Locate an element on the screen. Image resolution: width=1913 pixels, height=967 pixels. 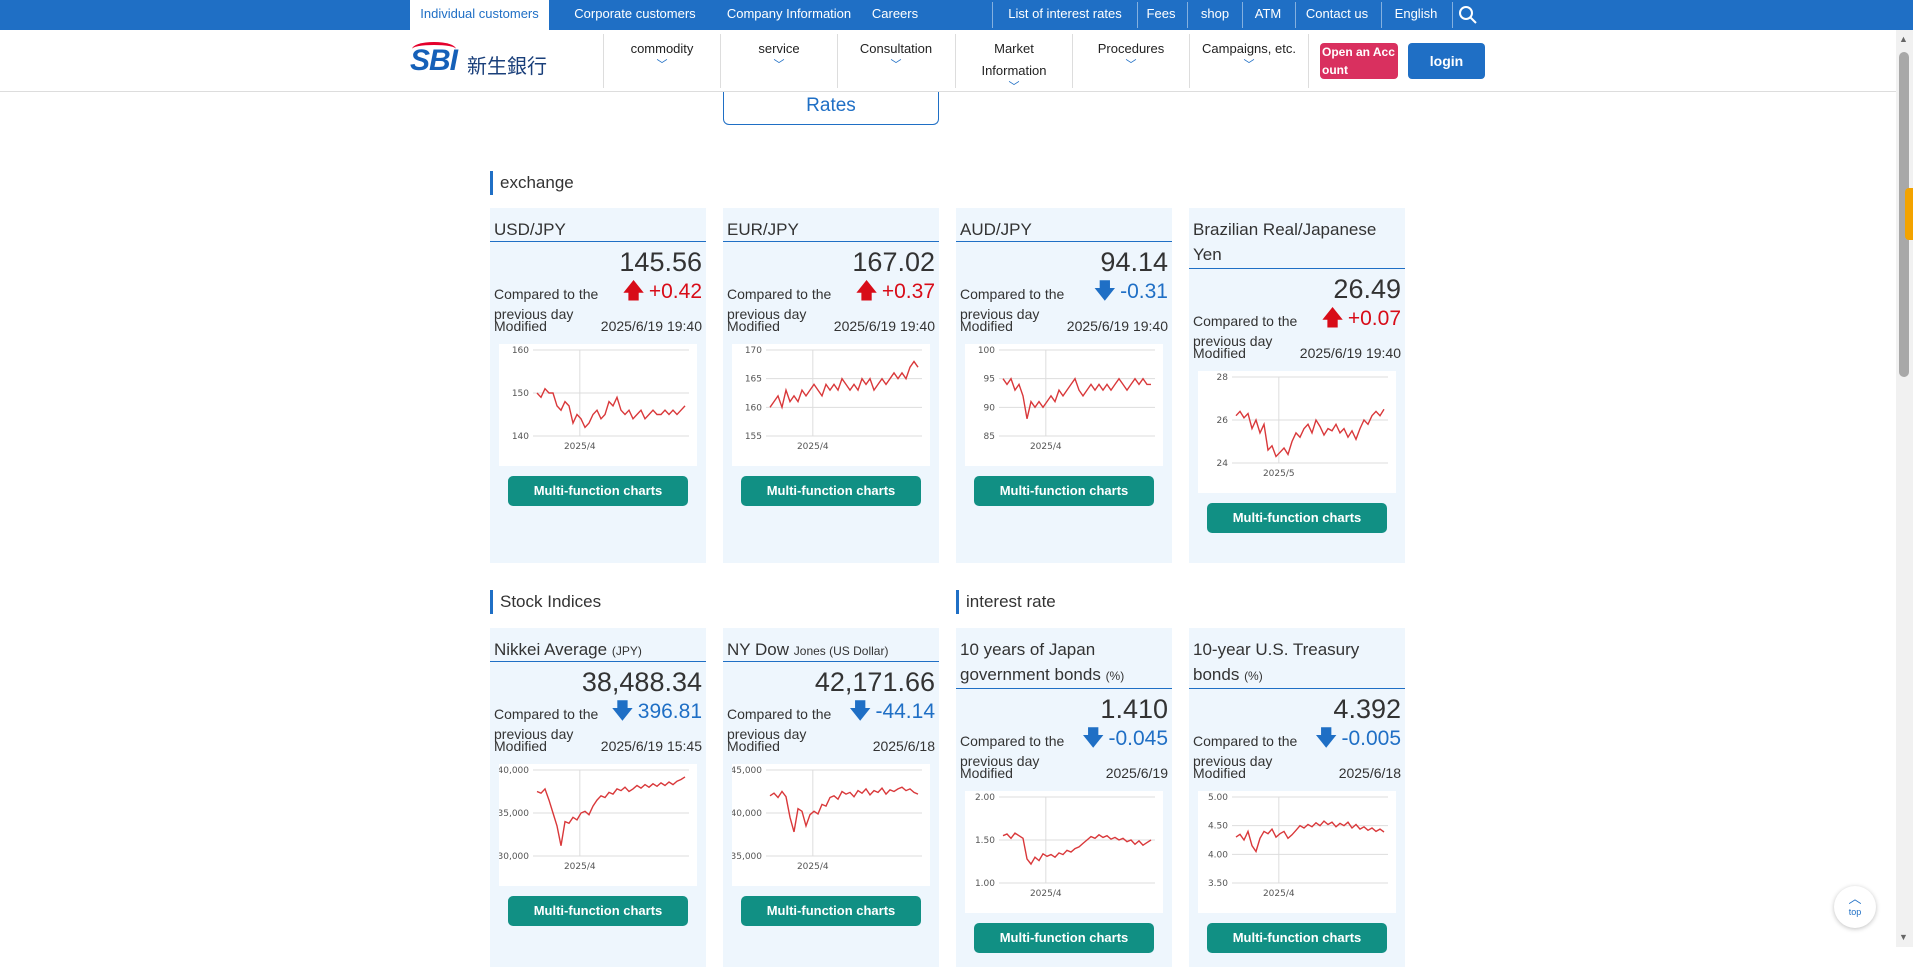
rate-card-title: EUR/JPY is located at coordinates (831, 225).